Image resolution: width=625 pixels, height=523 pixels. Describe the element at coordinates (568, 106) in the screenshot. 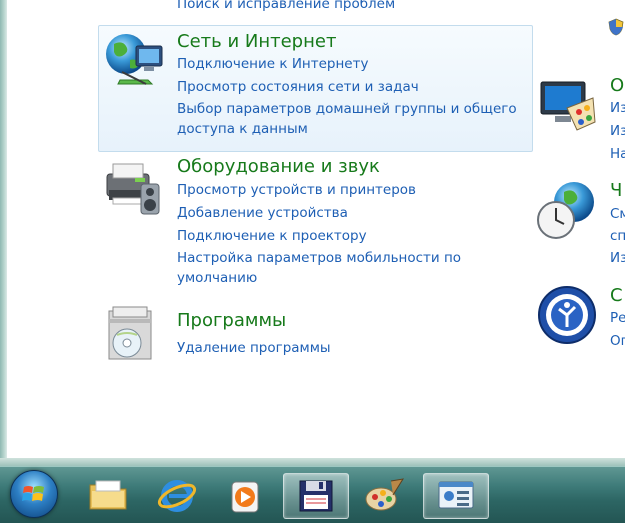

I see `monitor-palette-icon` at that location.